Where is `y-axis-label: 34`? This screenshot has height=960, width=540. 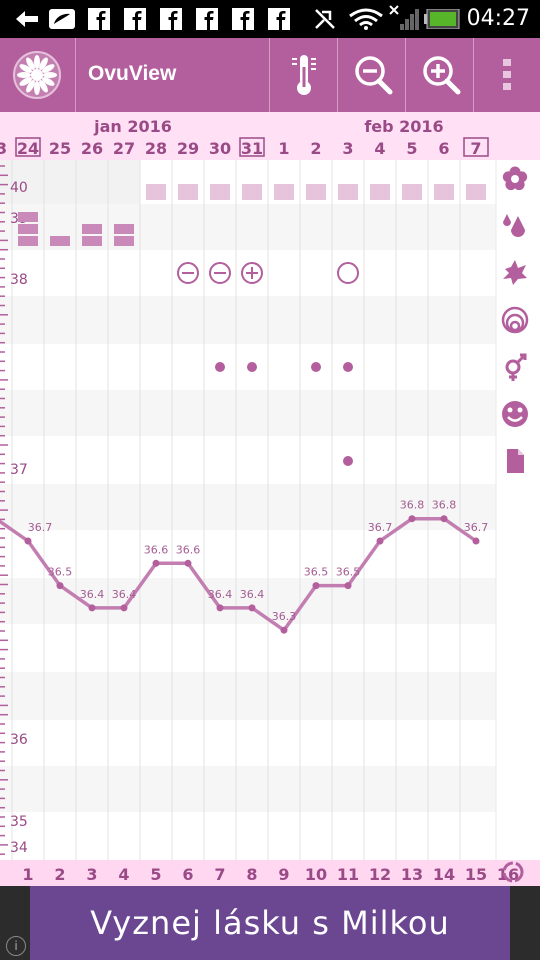 y-axis-label: 34 is located at coordinates (19, 848).